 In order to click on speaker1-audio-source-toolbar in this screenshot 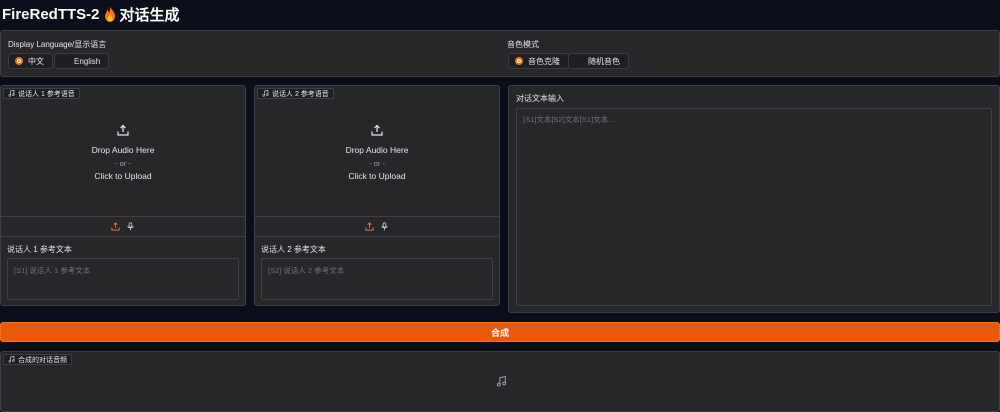, I will do `click(123, 226)`.